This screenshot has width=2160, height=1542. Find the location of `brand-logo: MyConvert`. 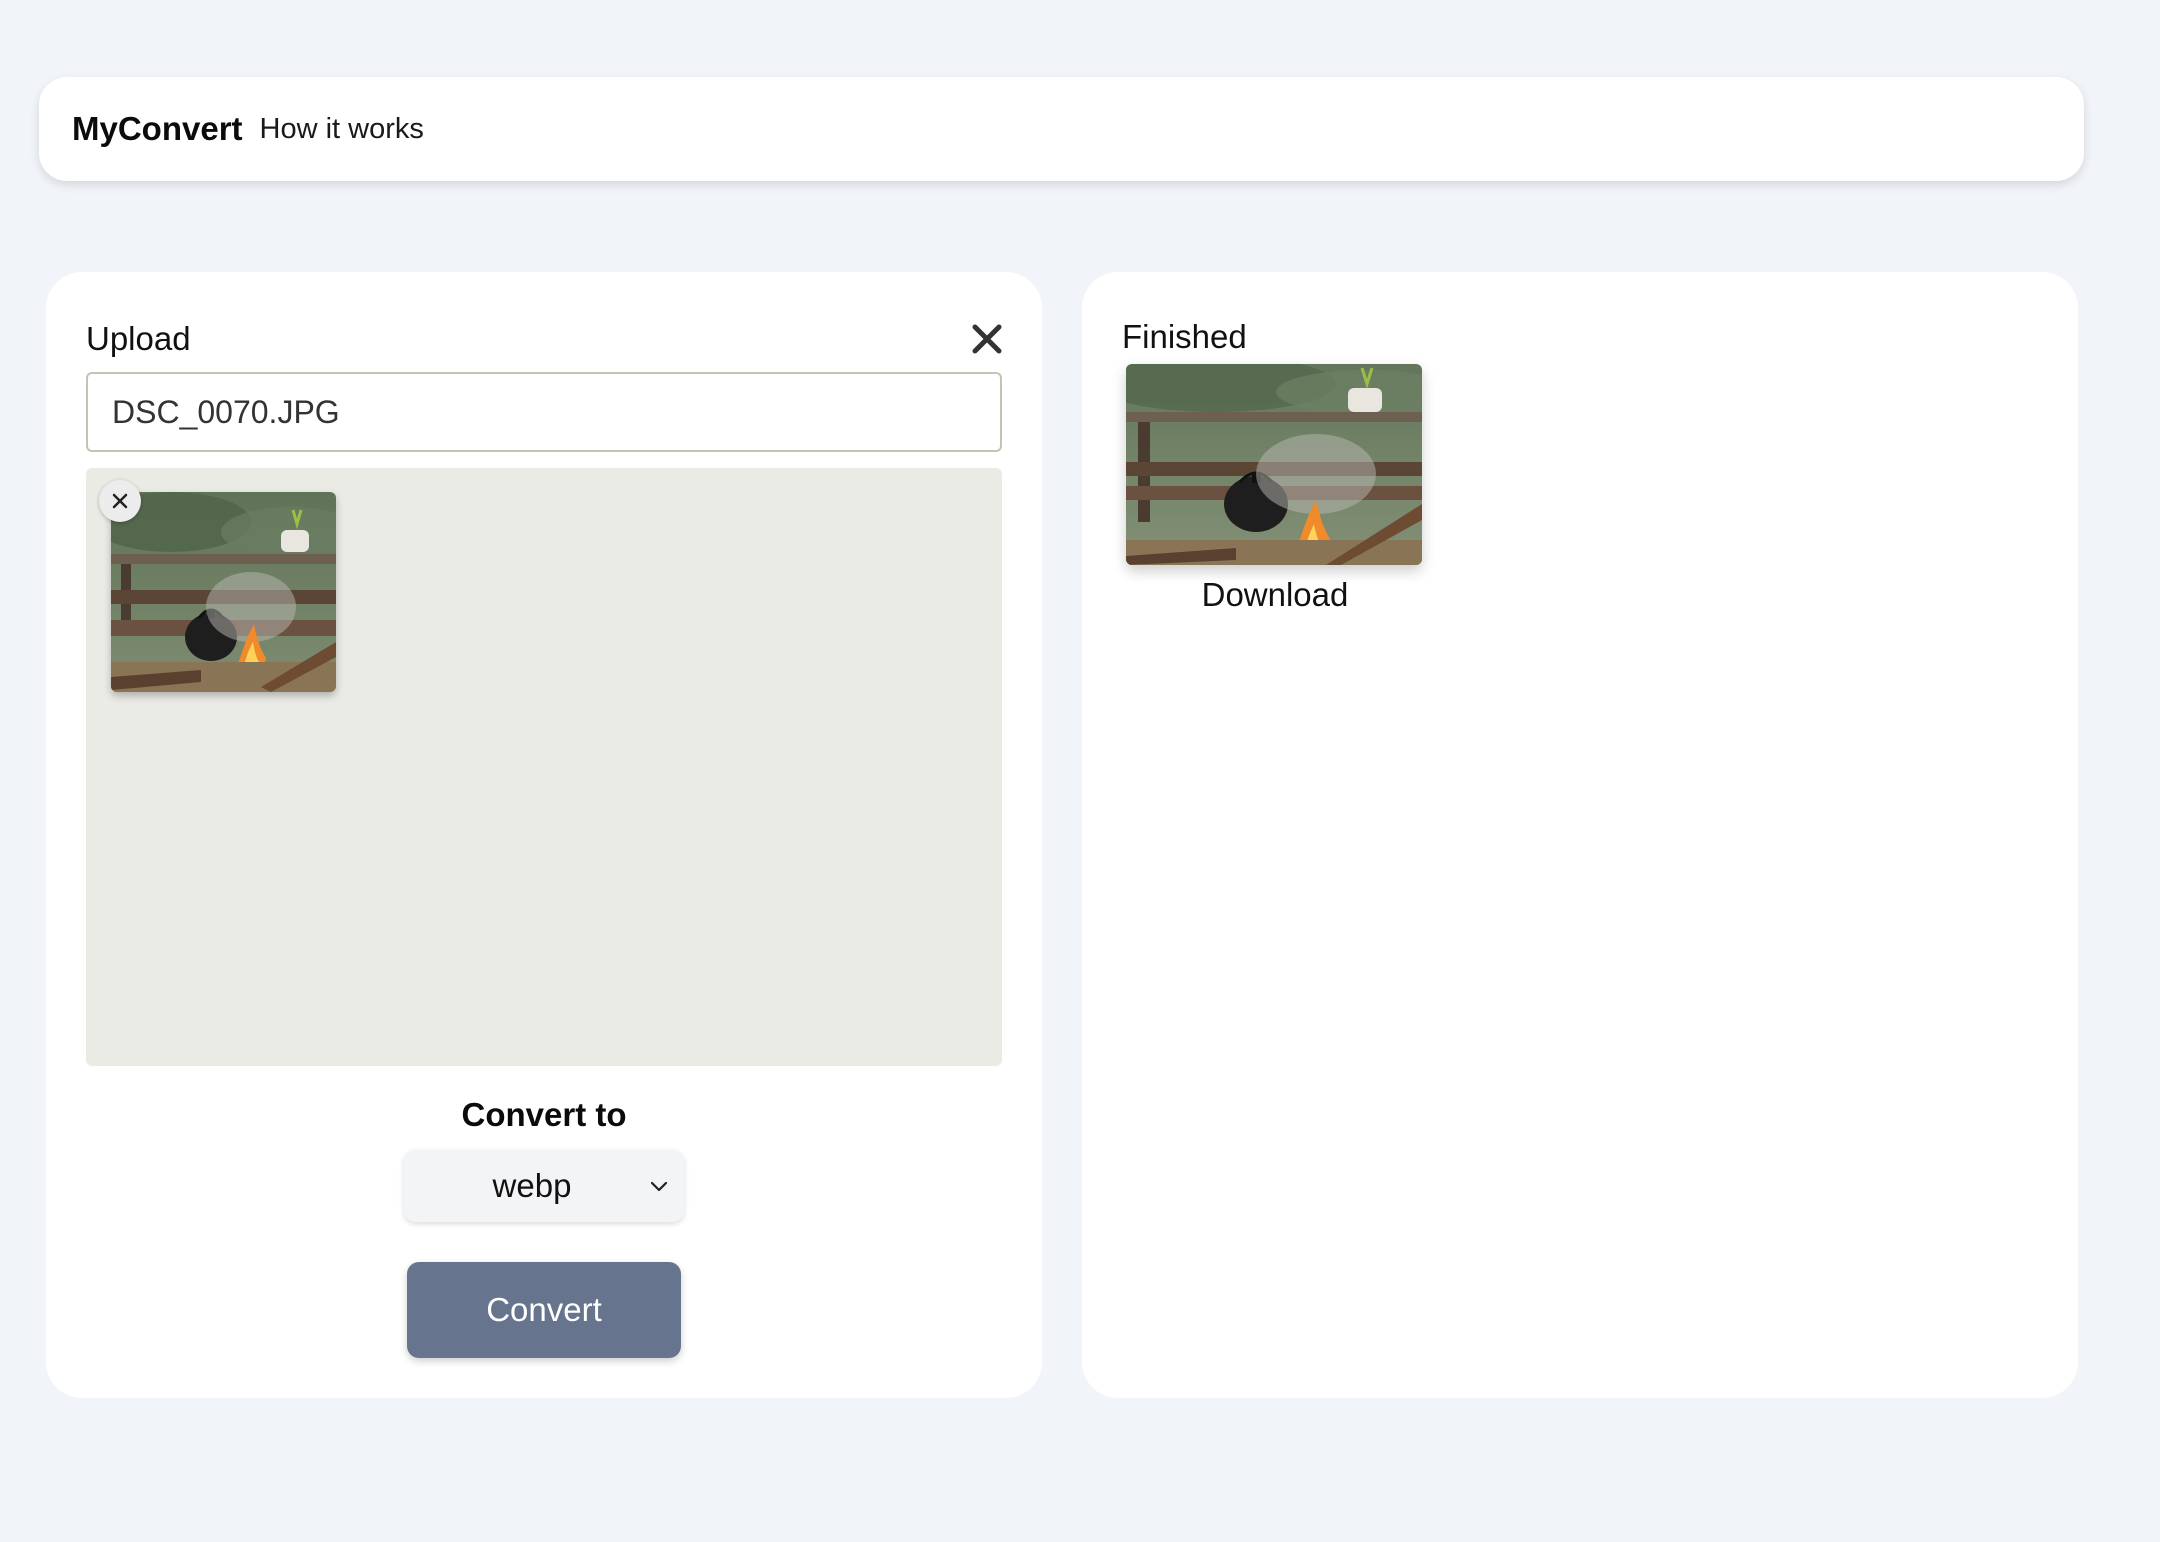

brand-logo: MyConvert is located at coordinates (157, 129).